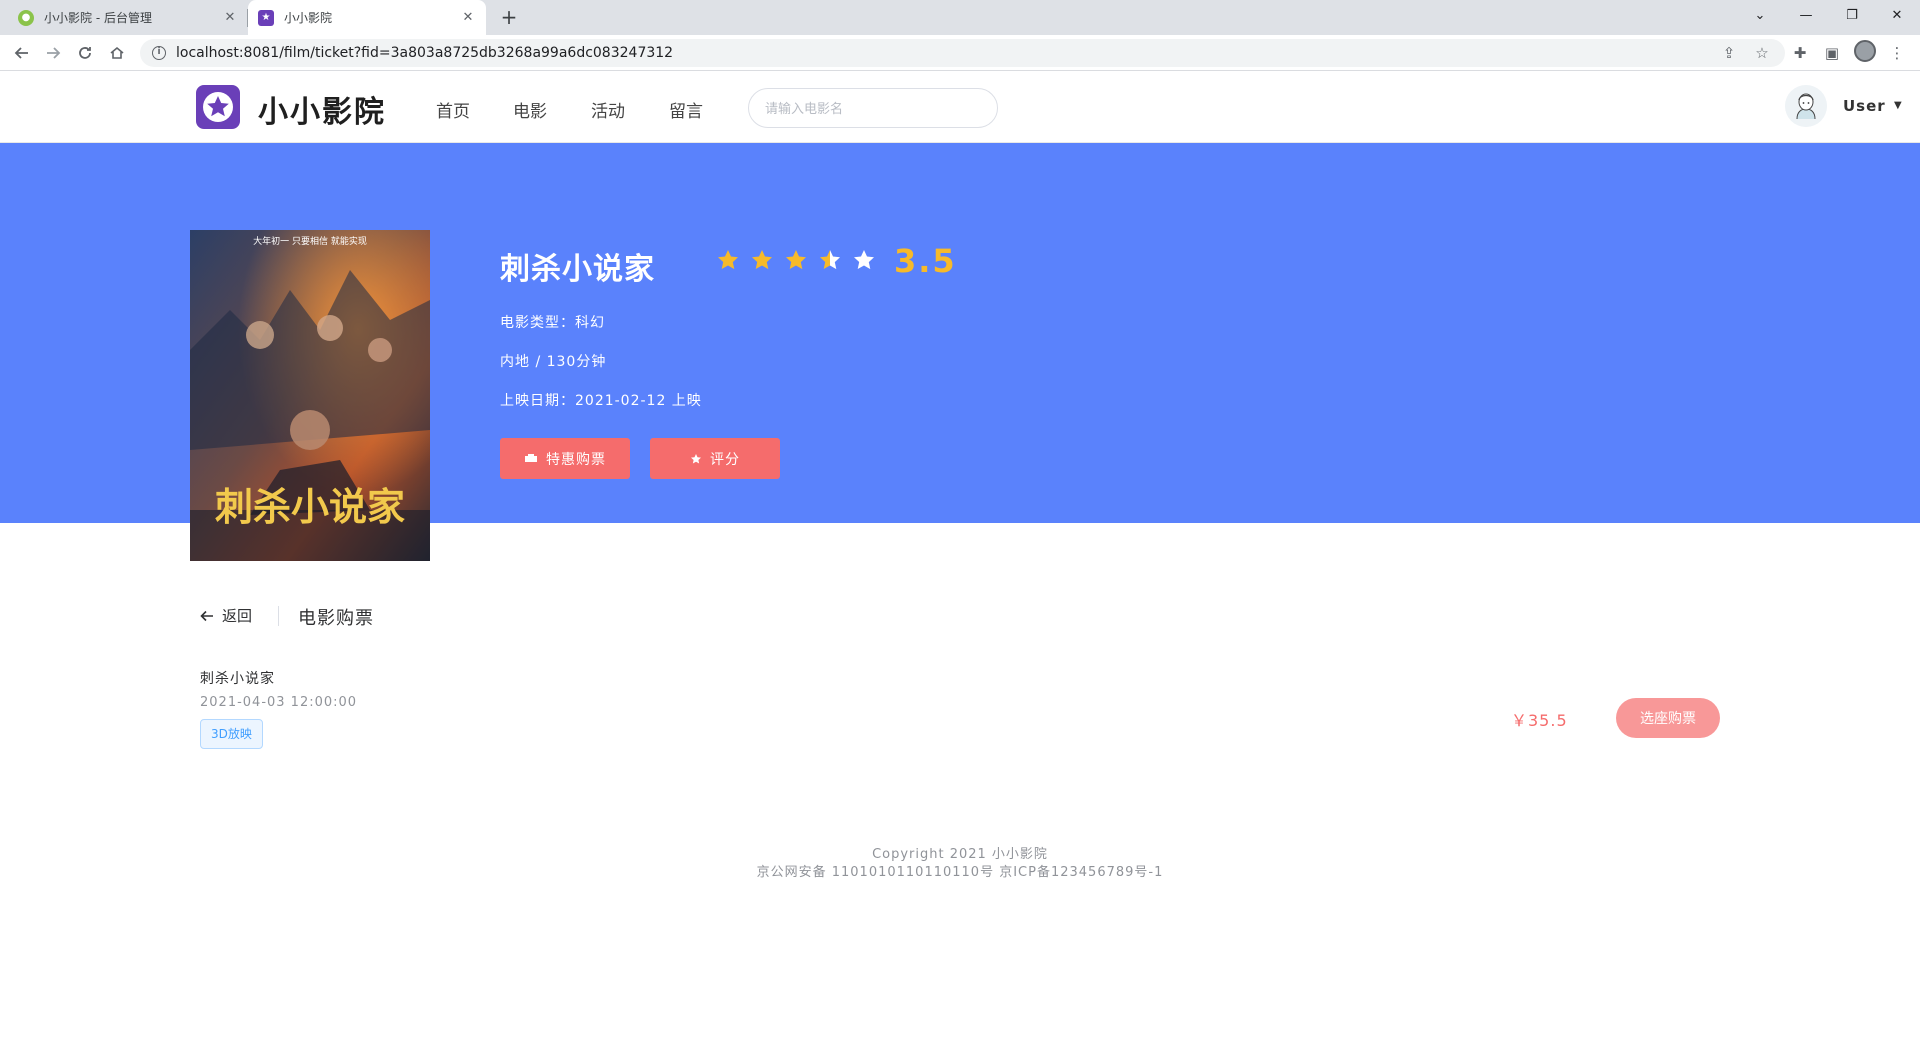 The width and height of the screenshot is (1920, 1050). Describe the element at coordinates (336, 618) in the screenshot. I see `page-title: 电影购票` at that location.